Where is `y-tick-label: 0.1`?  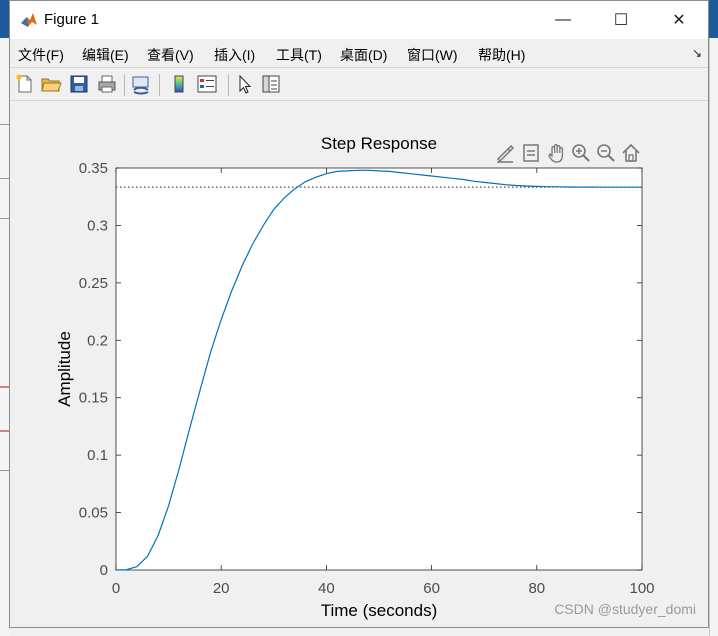 y-tick-label: 0.1 is located at coordinates (97, 455).